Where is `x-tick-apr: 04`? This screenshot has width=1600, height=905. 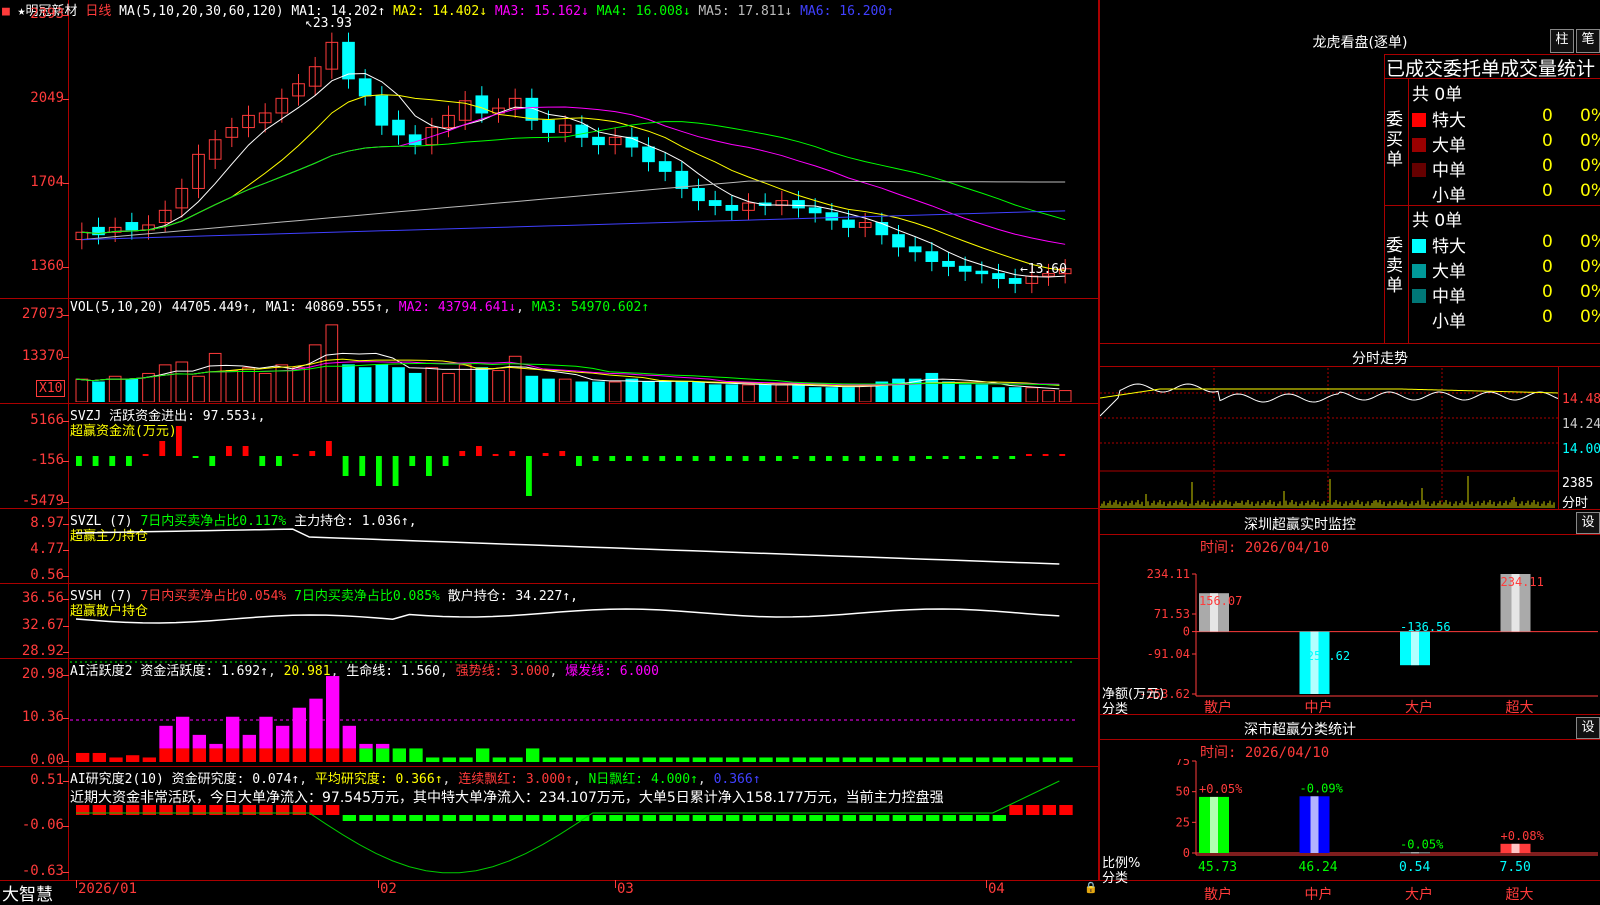 x-tick-apr: 04 is located at coordinates (996, 889).